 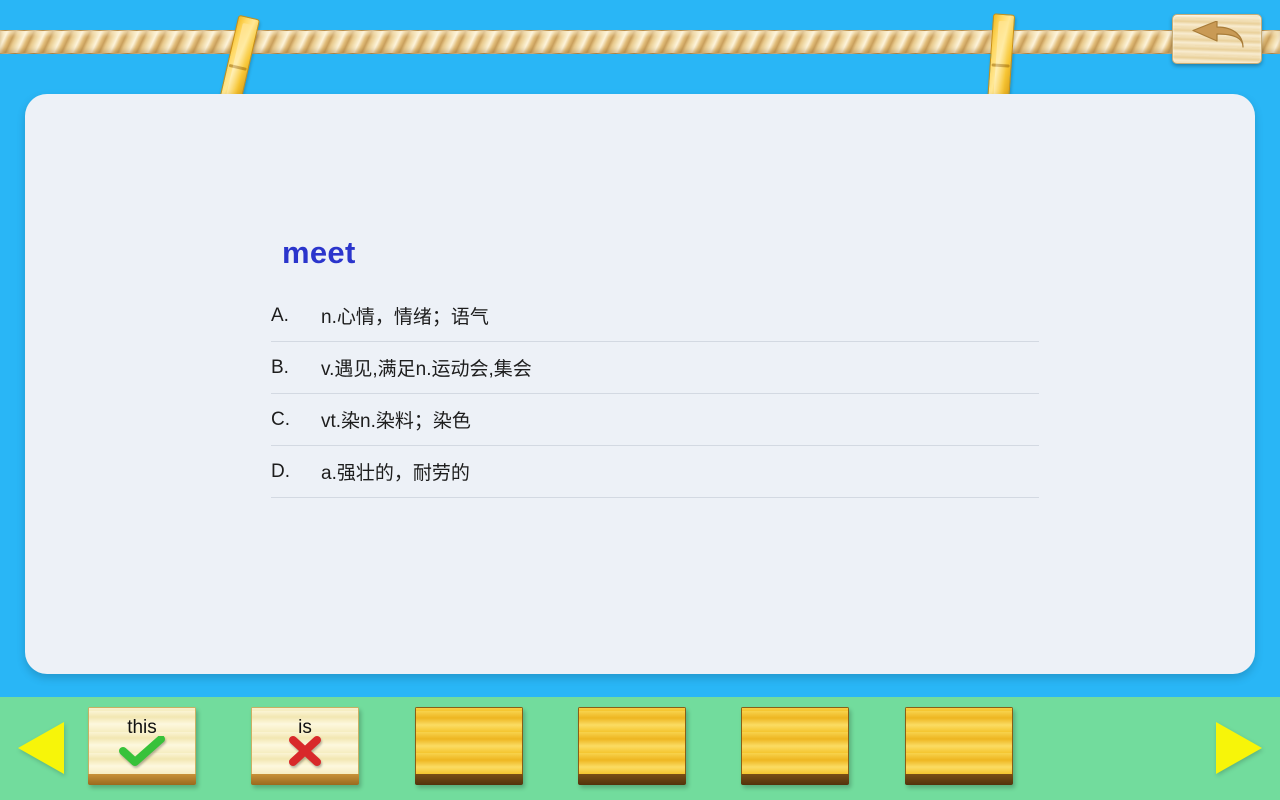 I want to click on option-text-a: n.心情，情绪；语气, so click(x=405, y=317).